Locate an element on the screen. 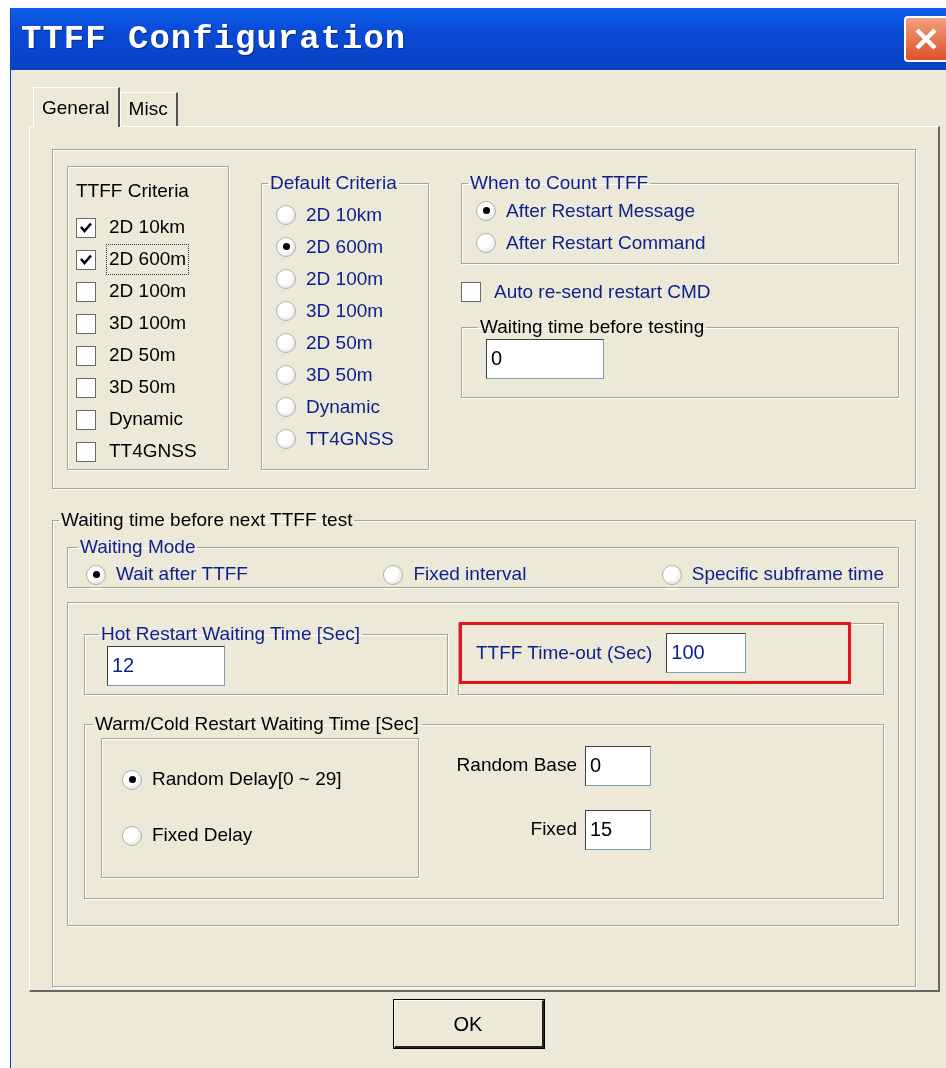  radio-label: 2D 100m is located at coordinates (345, 279).